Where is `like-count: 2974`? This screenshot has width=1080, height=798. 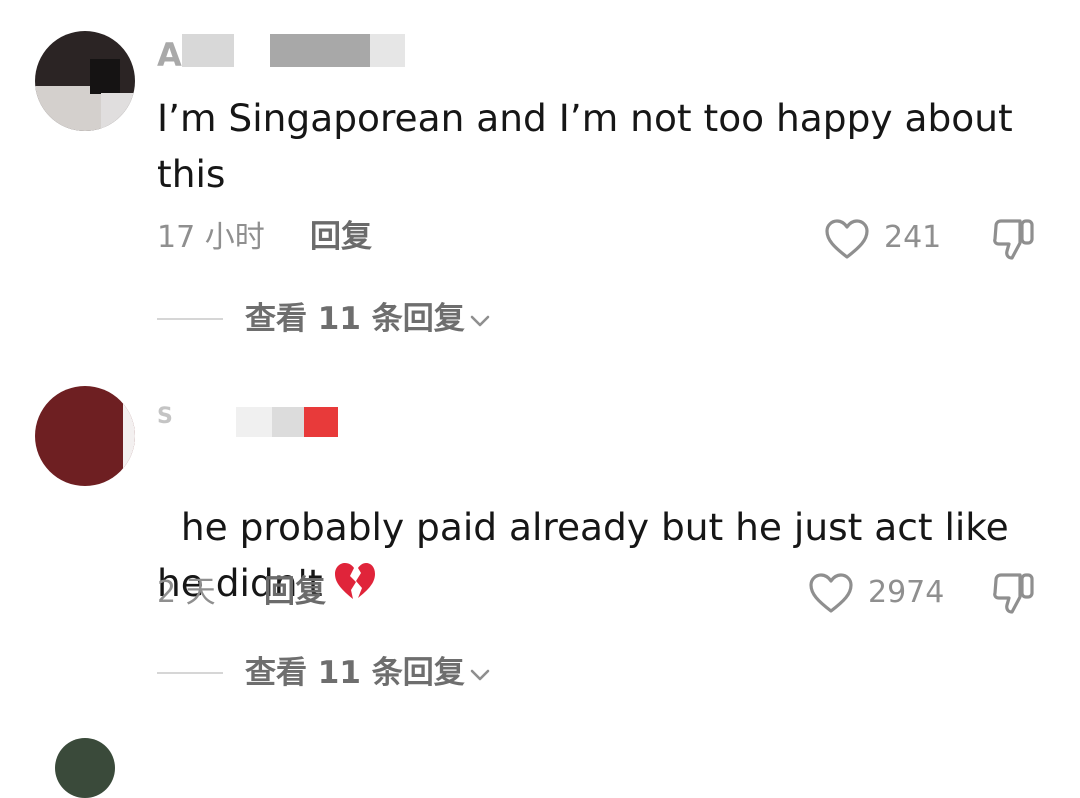 like-count: 2974 is located at coordinates (906, 592).